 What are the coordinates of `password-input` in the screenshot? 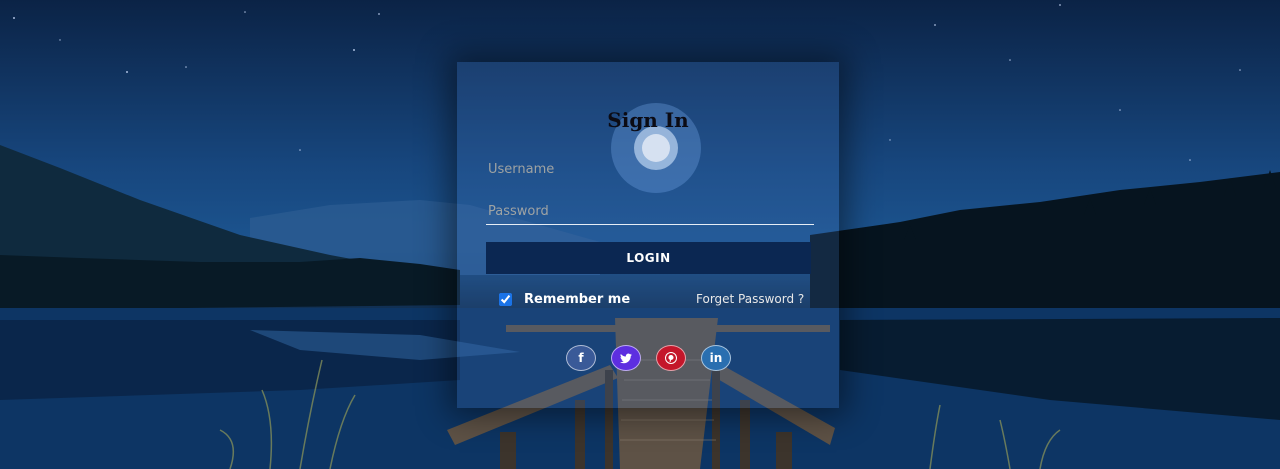 It's located at (650, 212).